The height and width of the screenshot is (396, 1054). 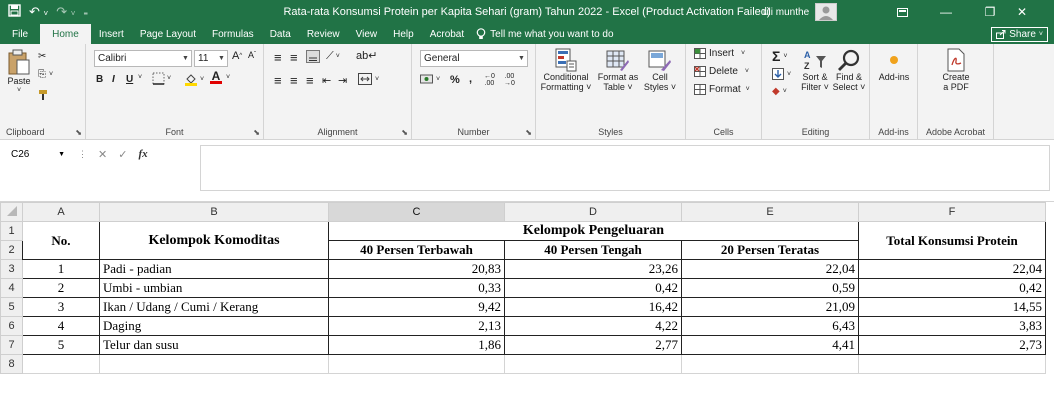 What do you see at coordinates (800, 12) in the screenshot?
I see `account-area: uli munthe` at bounding box center [800, 12].